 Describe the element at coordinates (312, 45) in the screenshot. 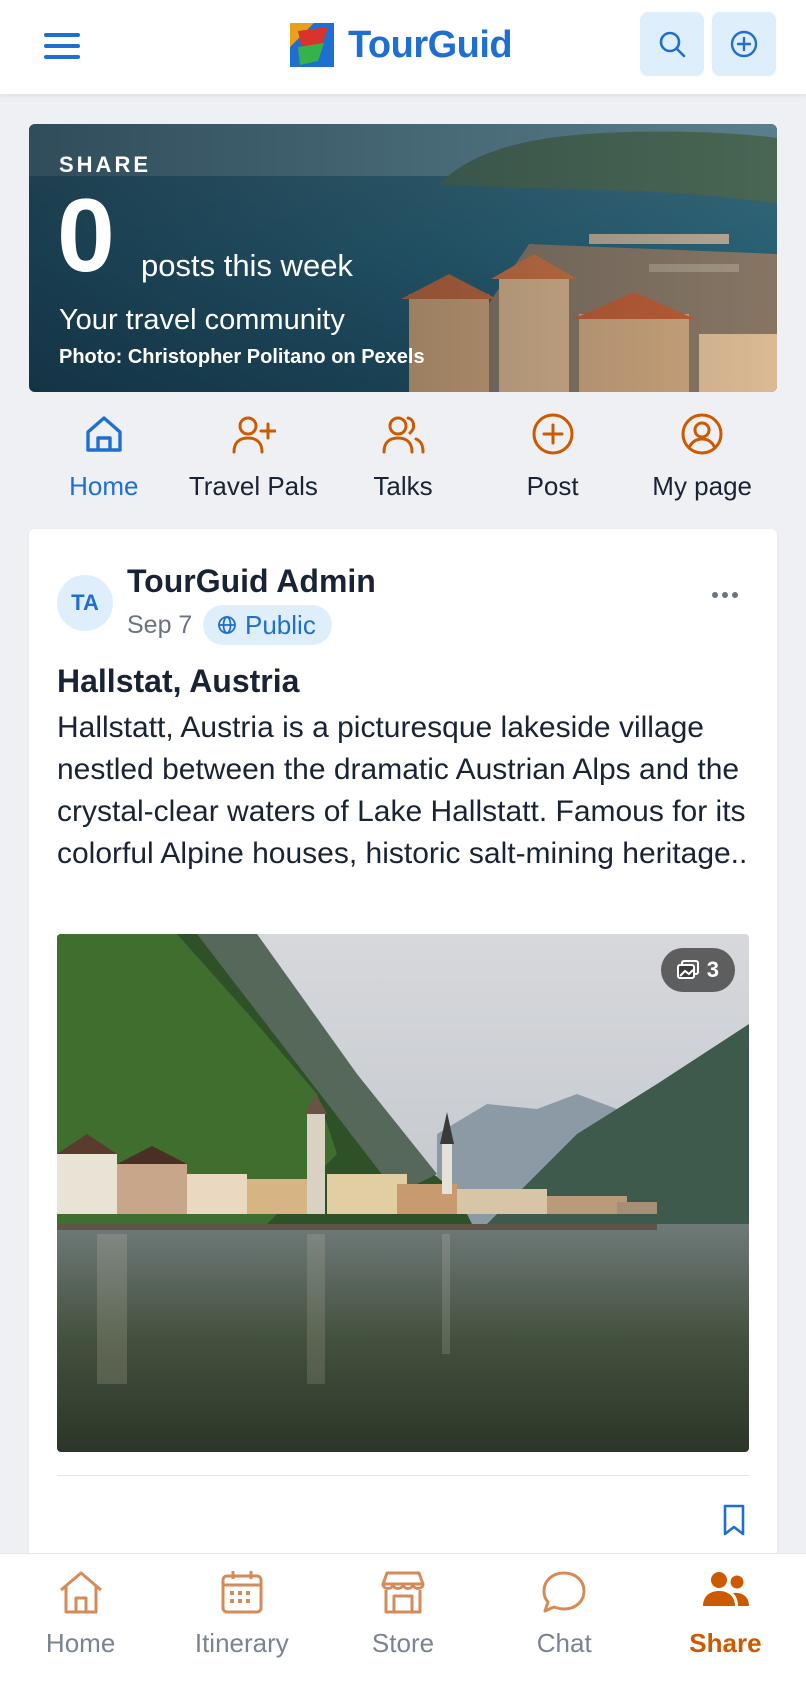

I see `brand-logo-icon` at that location.